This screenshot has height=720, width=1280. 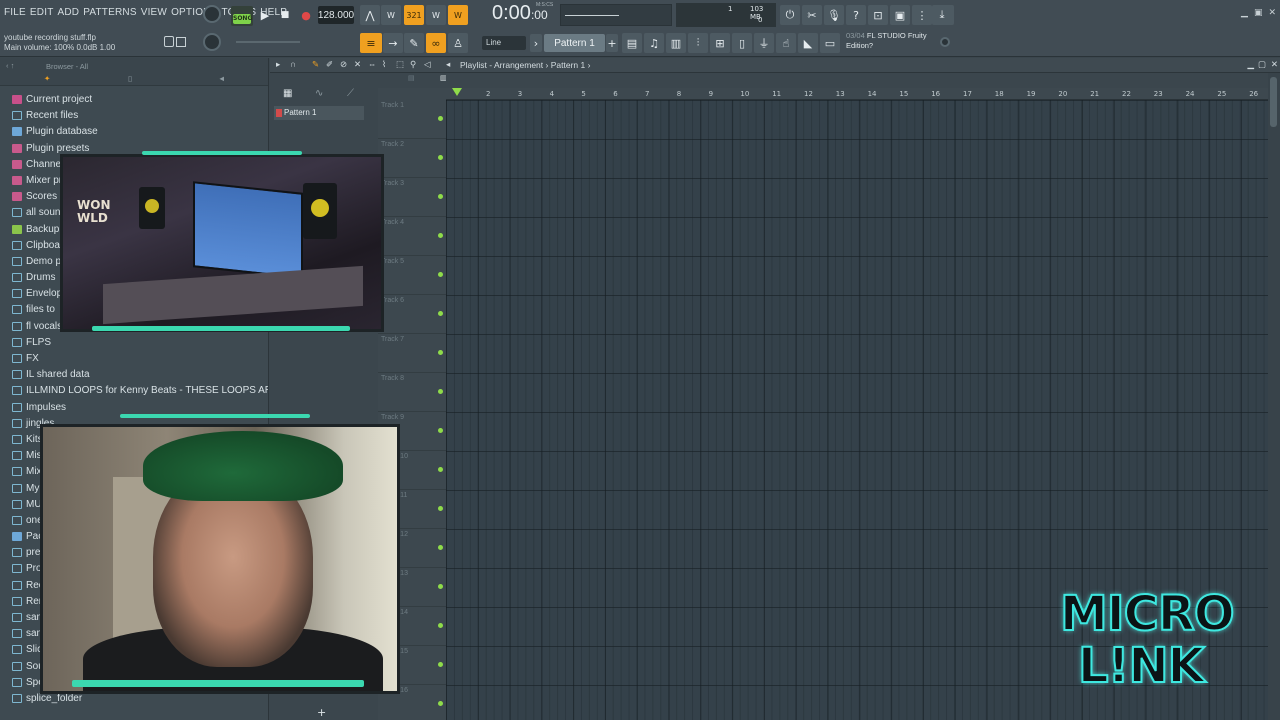 What do you see at coordinates (47, 78) in the screenshot?
I see `browser-add-icon: ✦` at bounding box center [47, 78].